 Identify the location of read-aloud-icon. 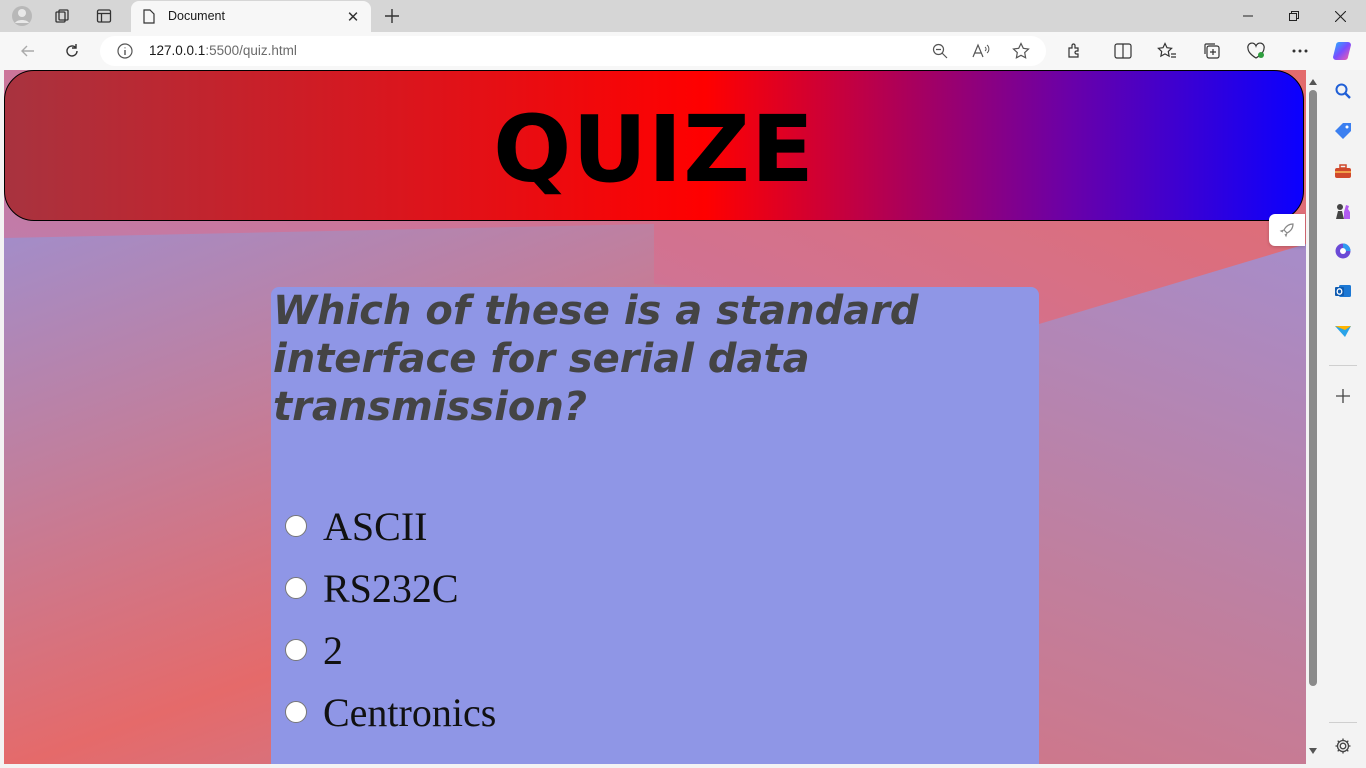
(981, 53).